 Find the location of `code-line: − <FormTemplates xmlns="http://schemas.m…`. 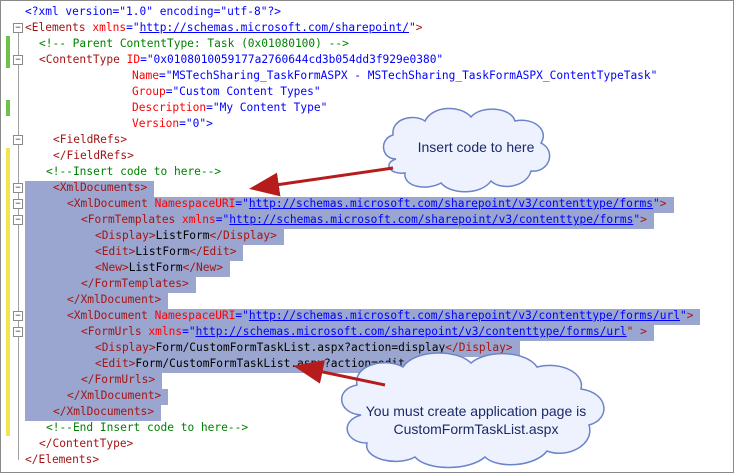

code-line: − <FormTemplates xmlns="http://schemas.m… is located at coordinates (367, 220).